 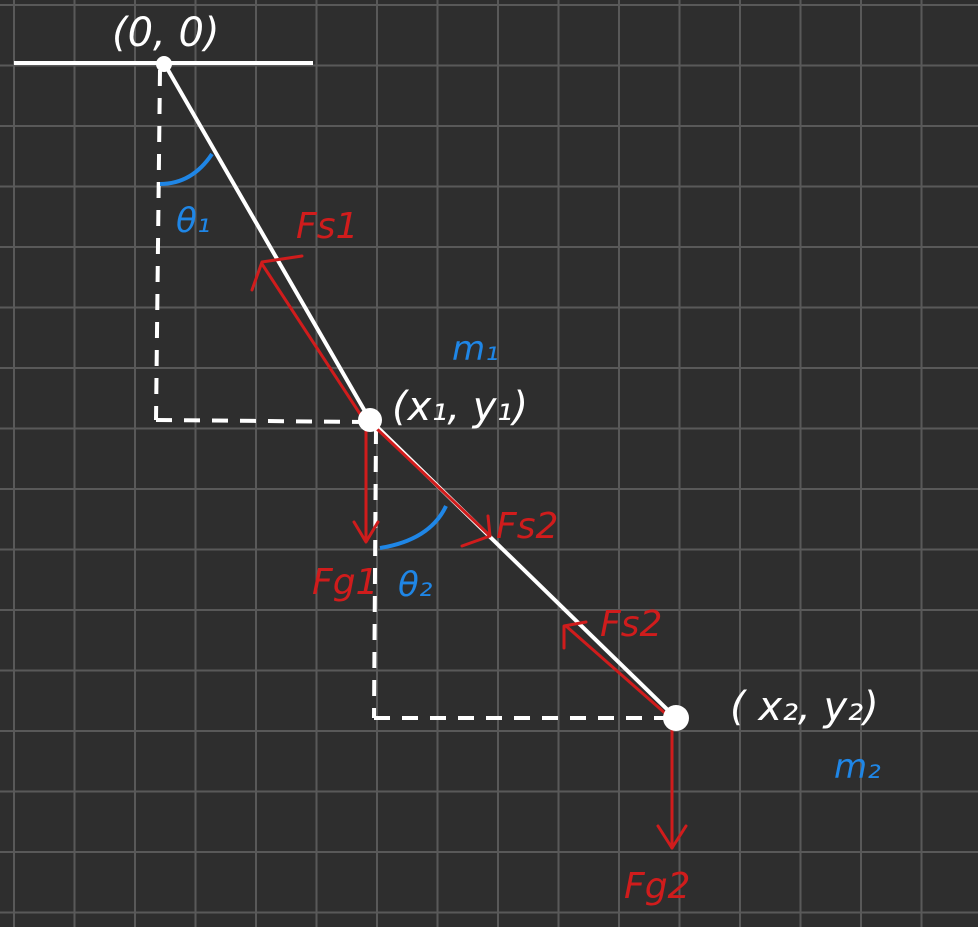 What do you see at coordinates (193, 221) in the screenshot?
I see `theta1-label: θ₁` at bounding box center [193, 221].